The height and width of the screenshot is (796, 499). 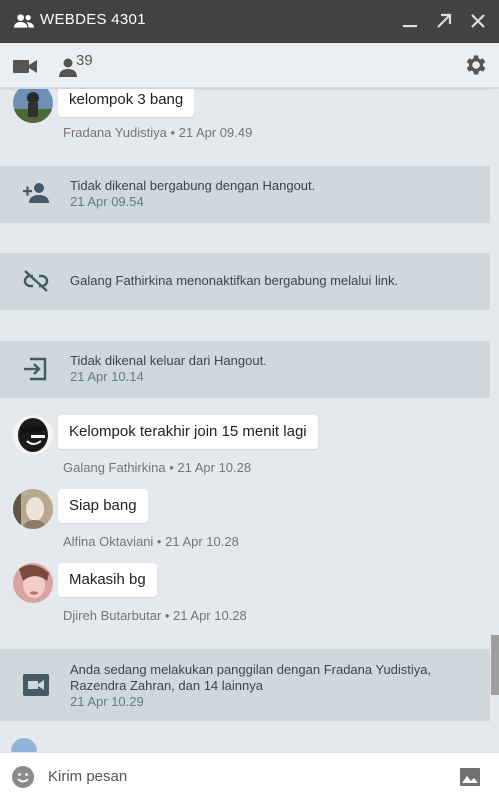 I want to click on message-input, so click(x=243, y=776).